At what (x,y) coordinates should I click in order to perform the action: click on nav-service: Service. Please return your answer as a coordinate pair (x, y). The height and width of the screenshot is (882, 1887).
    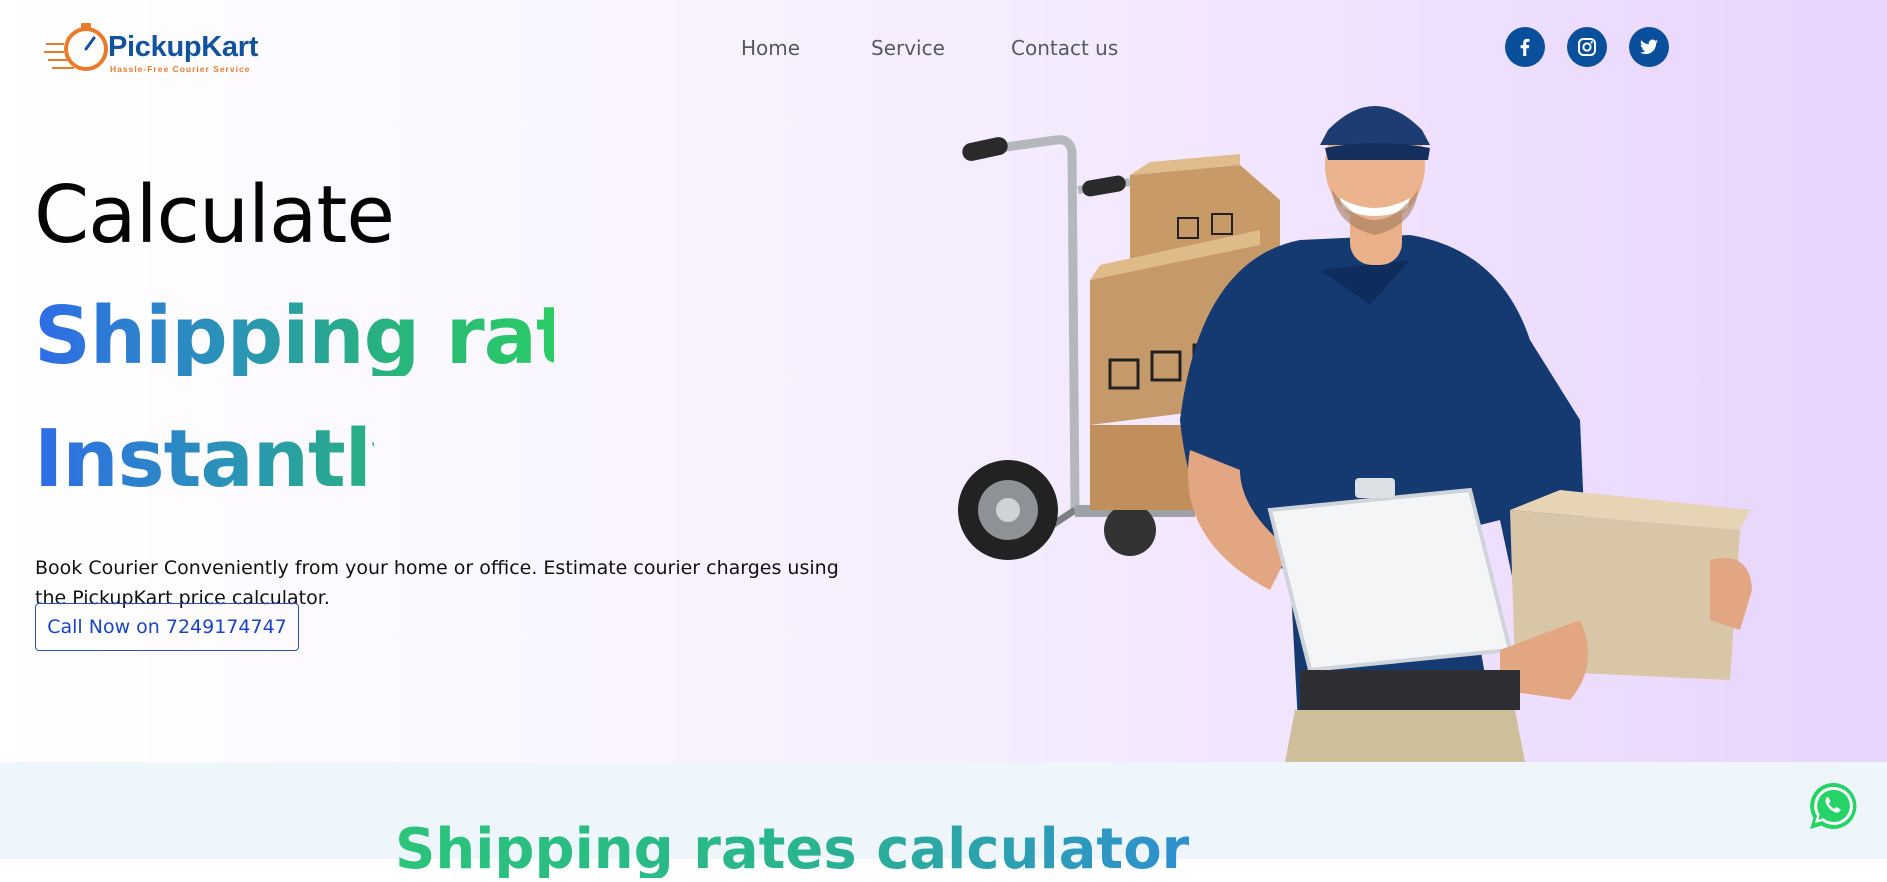
    Looking at the image, I should click on (908, 48).